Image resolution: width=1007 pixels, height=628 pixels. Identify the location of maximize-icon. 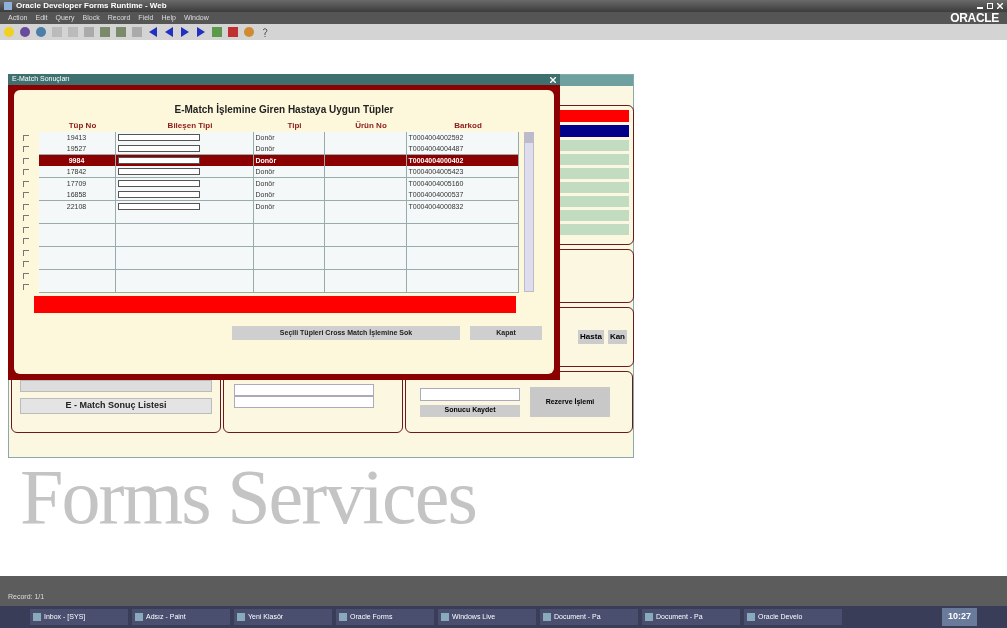
(990, 6).